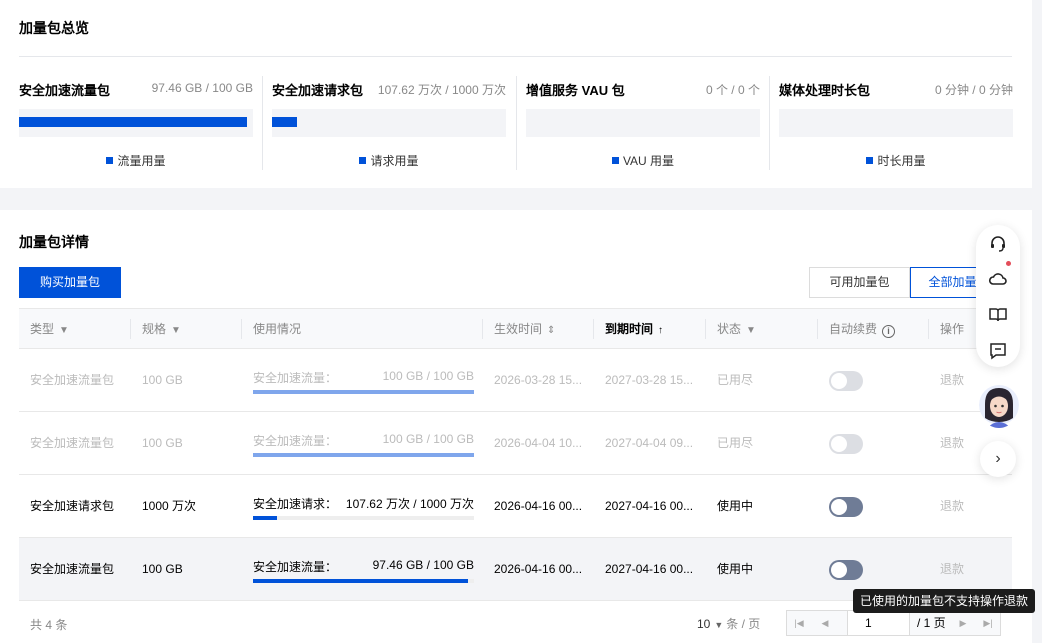 The image size is (1042, 643). Describe the element at coordinates (729, 329) in the screenshot. I see `column-label: 状态` at that location.